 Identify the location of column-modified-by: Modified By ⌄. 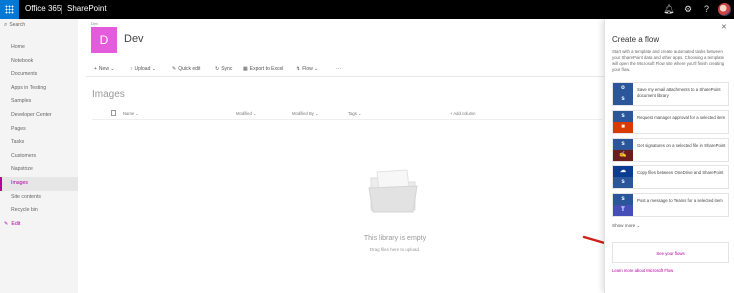
(305, 113).